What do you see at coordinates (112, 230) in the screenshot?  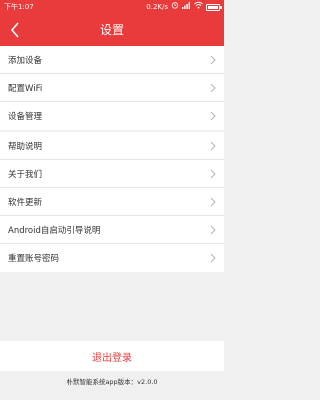 I see `row-android-autostart: Android自启动引导说明` at bounding box center [112, 230].